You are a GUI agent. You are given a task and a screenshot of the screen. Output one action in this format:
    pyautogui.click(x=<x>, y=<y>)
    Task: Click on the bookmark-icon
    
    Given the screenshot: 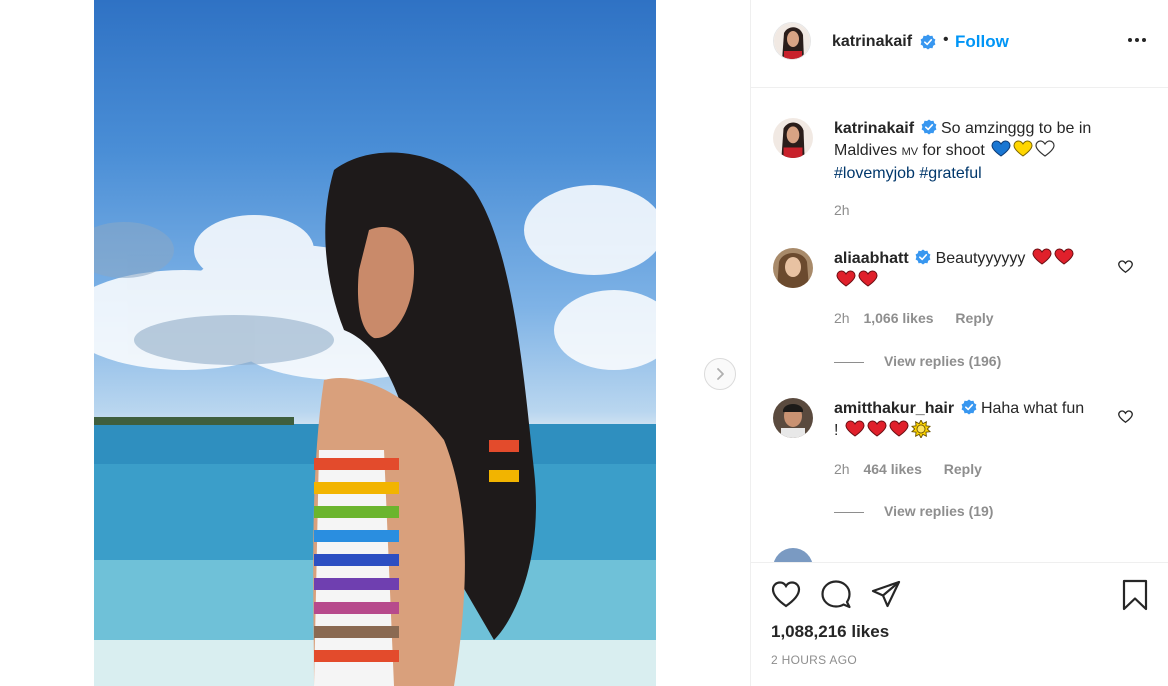 What is the action you would take?
    pyautogui.click(x=1135, y=595)
    